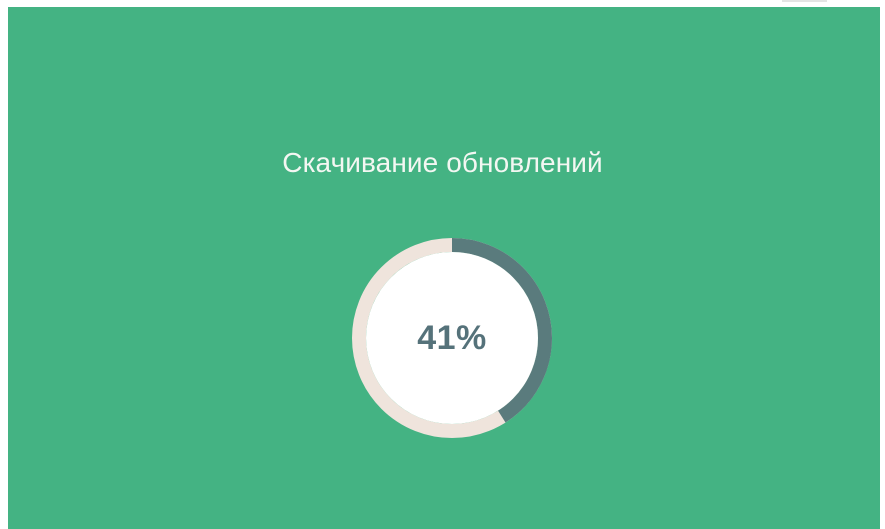  I want to click on download-progress-percent: 41%, so click(452, 337).